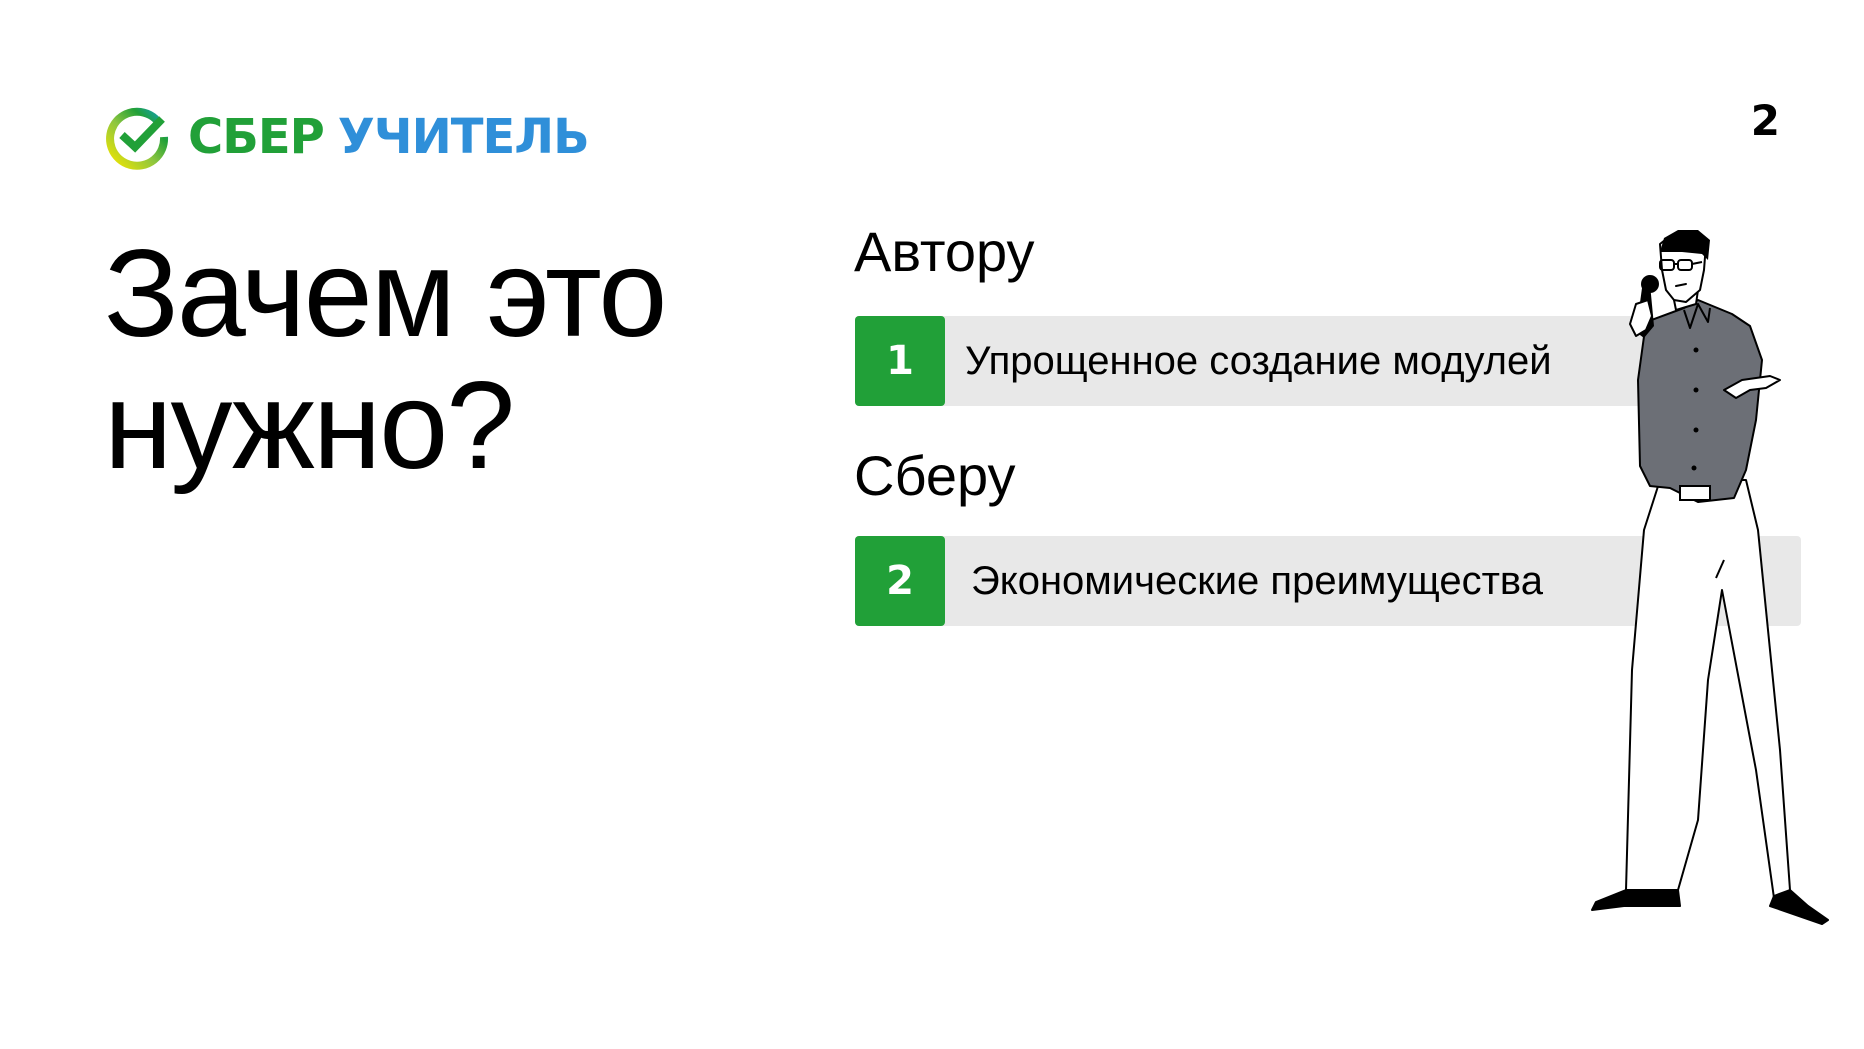  What do you see at coordinates (944, 251) in the screenshot?
I see `section-label-author: Автору` at bounding box center [944, 251].